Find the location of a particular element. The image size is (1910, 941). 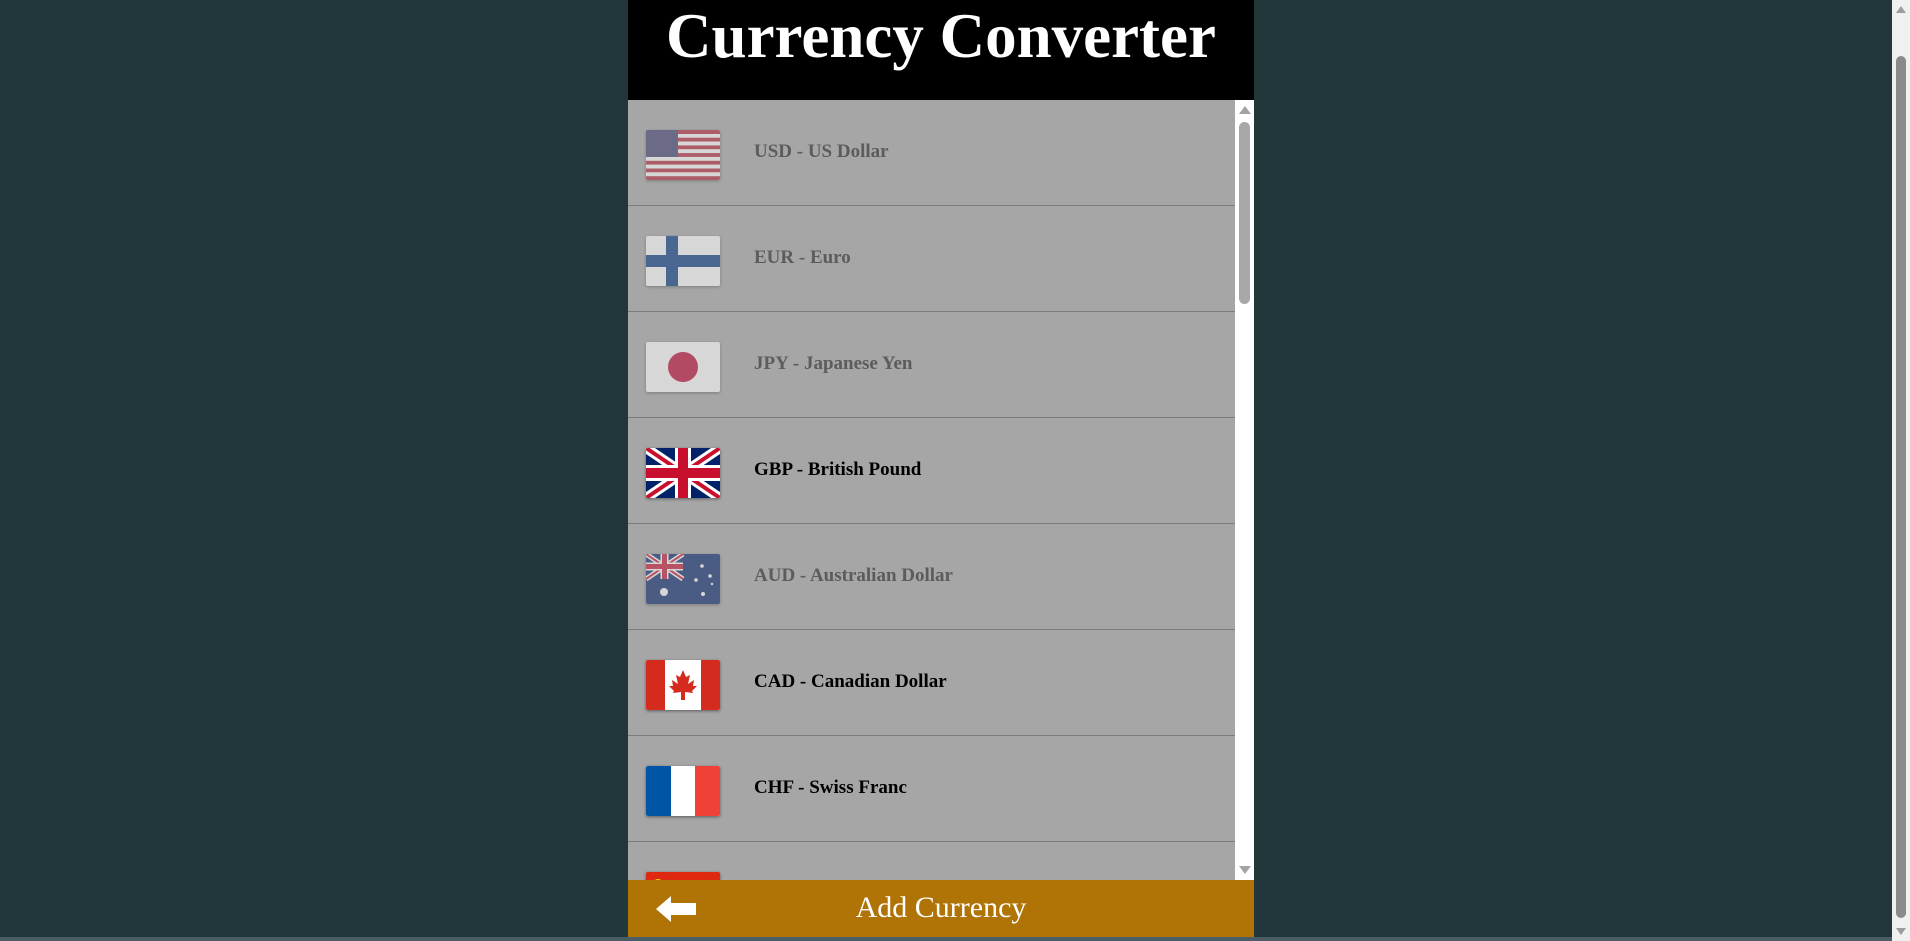

currency-label: GBP - British Pound is located at coordinates (838, 469).